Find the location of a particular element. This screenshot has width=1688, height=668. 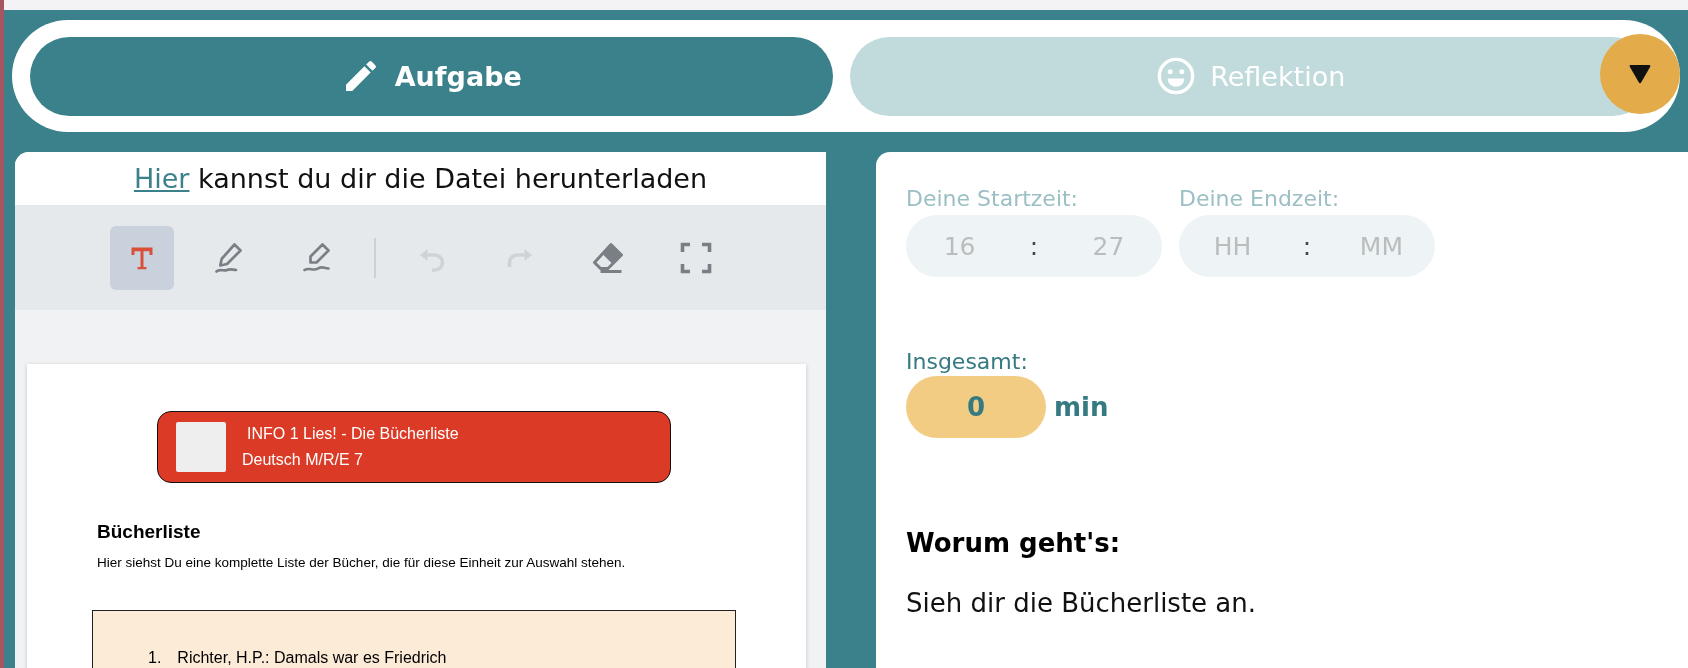

minute-input: MM is located at coordinates (1381, 246).